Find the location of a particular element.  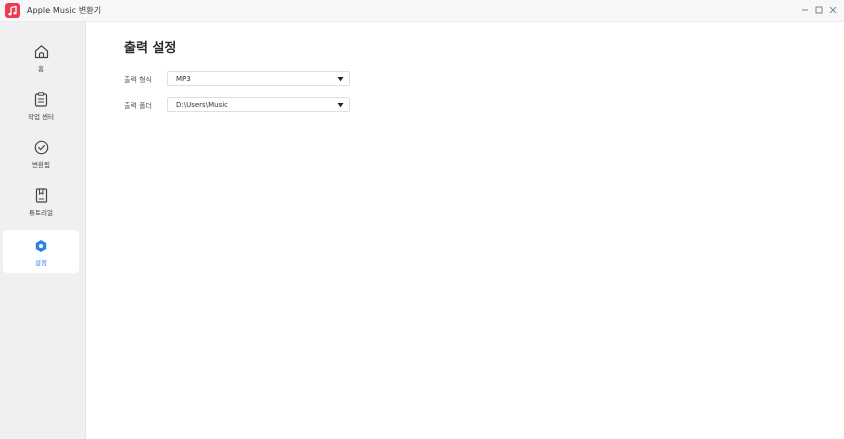

gear-icon is located at coordinates (41, 246).